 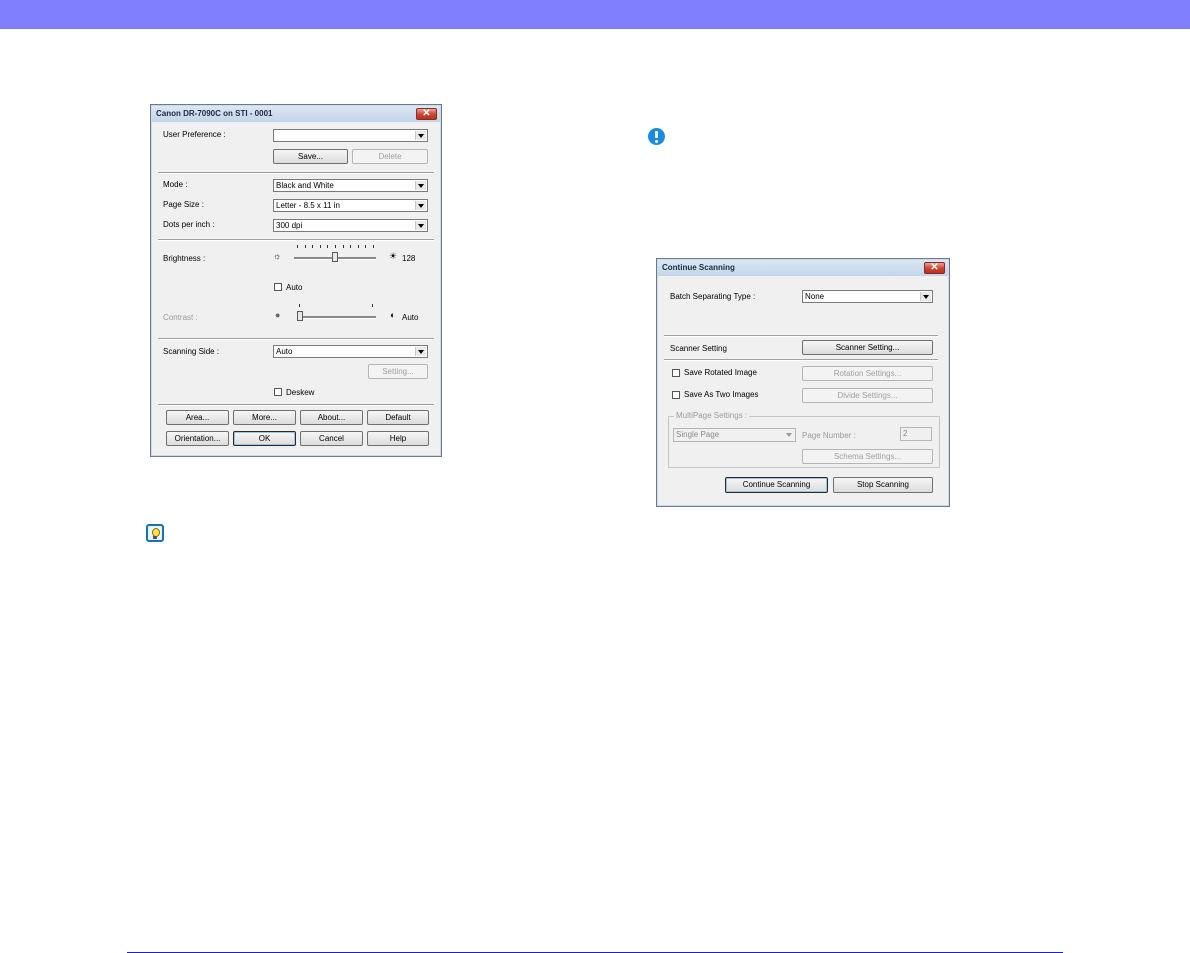 I want to click on page-number-field: 2, so click(x=916, y=434).